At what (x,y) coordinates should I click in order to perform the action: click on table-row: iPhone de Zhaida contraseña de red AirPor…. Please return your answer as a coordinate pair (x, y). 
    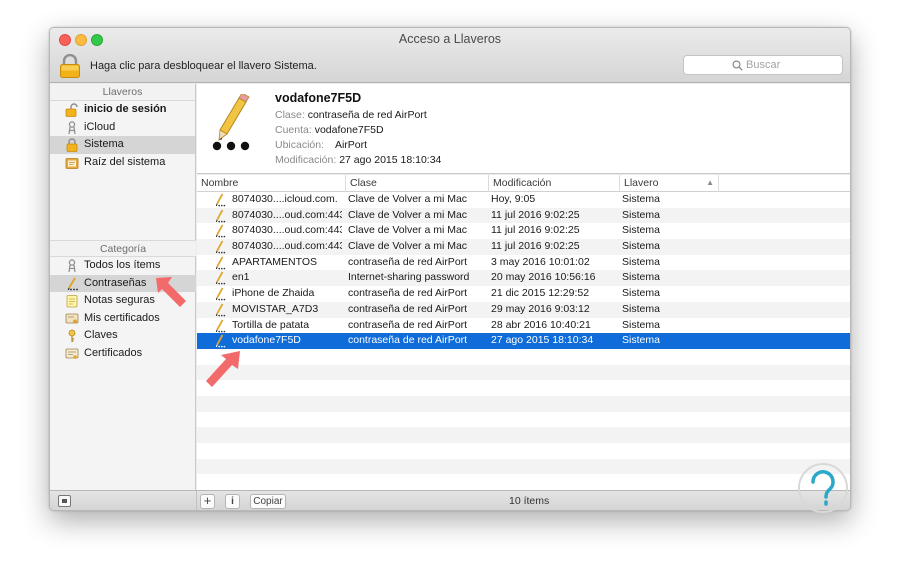
    Looking at the image, I should click on (523, 294).